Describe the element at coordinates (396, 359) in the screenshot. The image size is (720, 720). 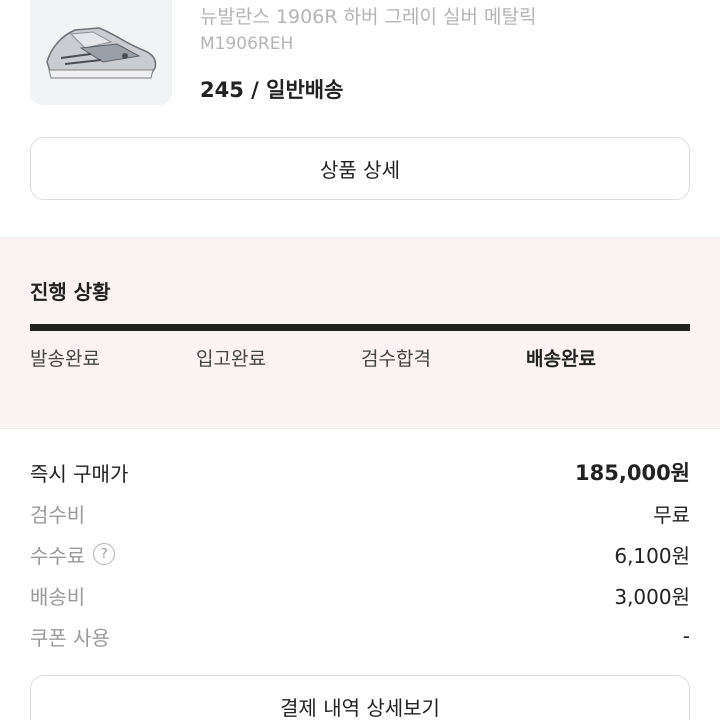
I see `step-inspected: 검수합격` at that location.